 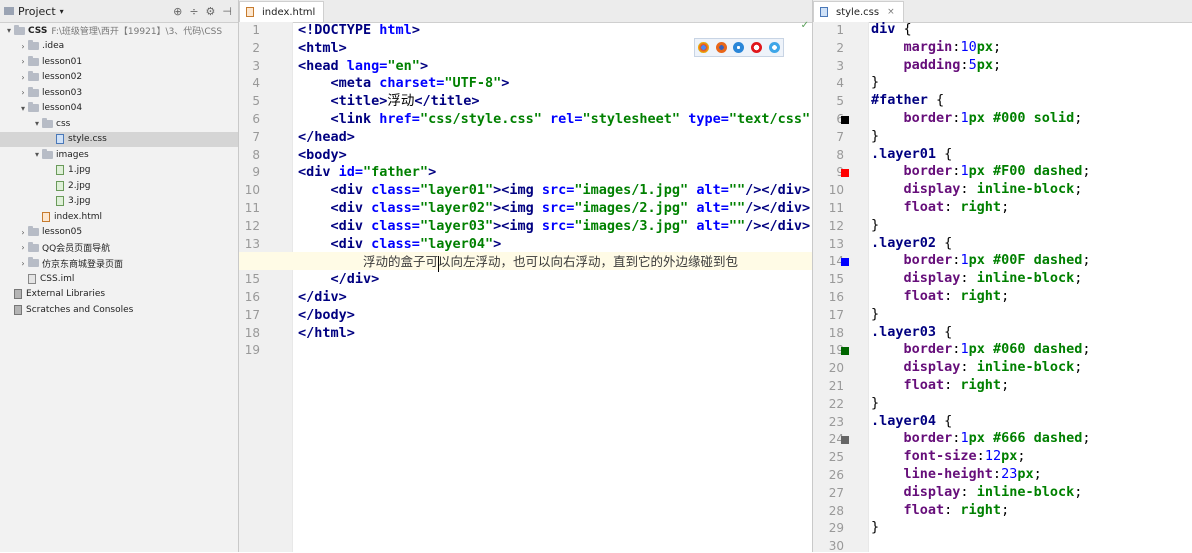 I want to click on line-number-gutter: 12345678910111213141516171819, so click(x=265, y=287).